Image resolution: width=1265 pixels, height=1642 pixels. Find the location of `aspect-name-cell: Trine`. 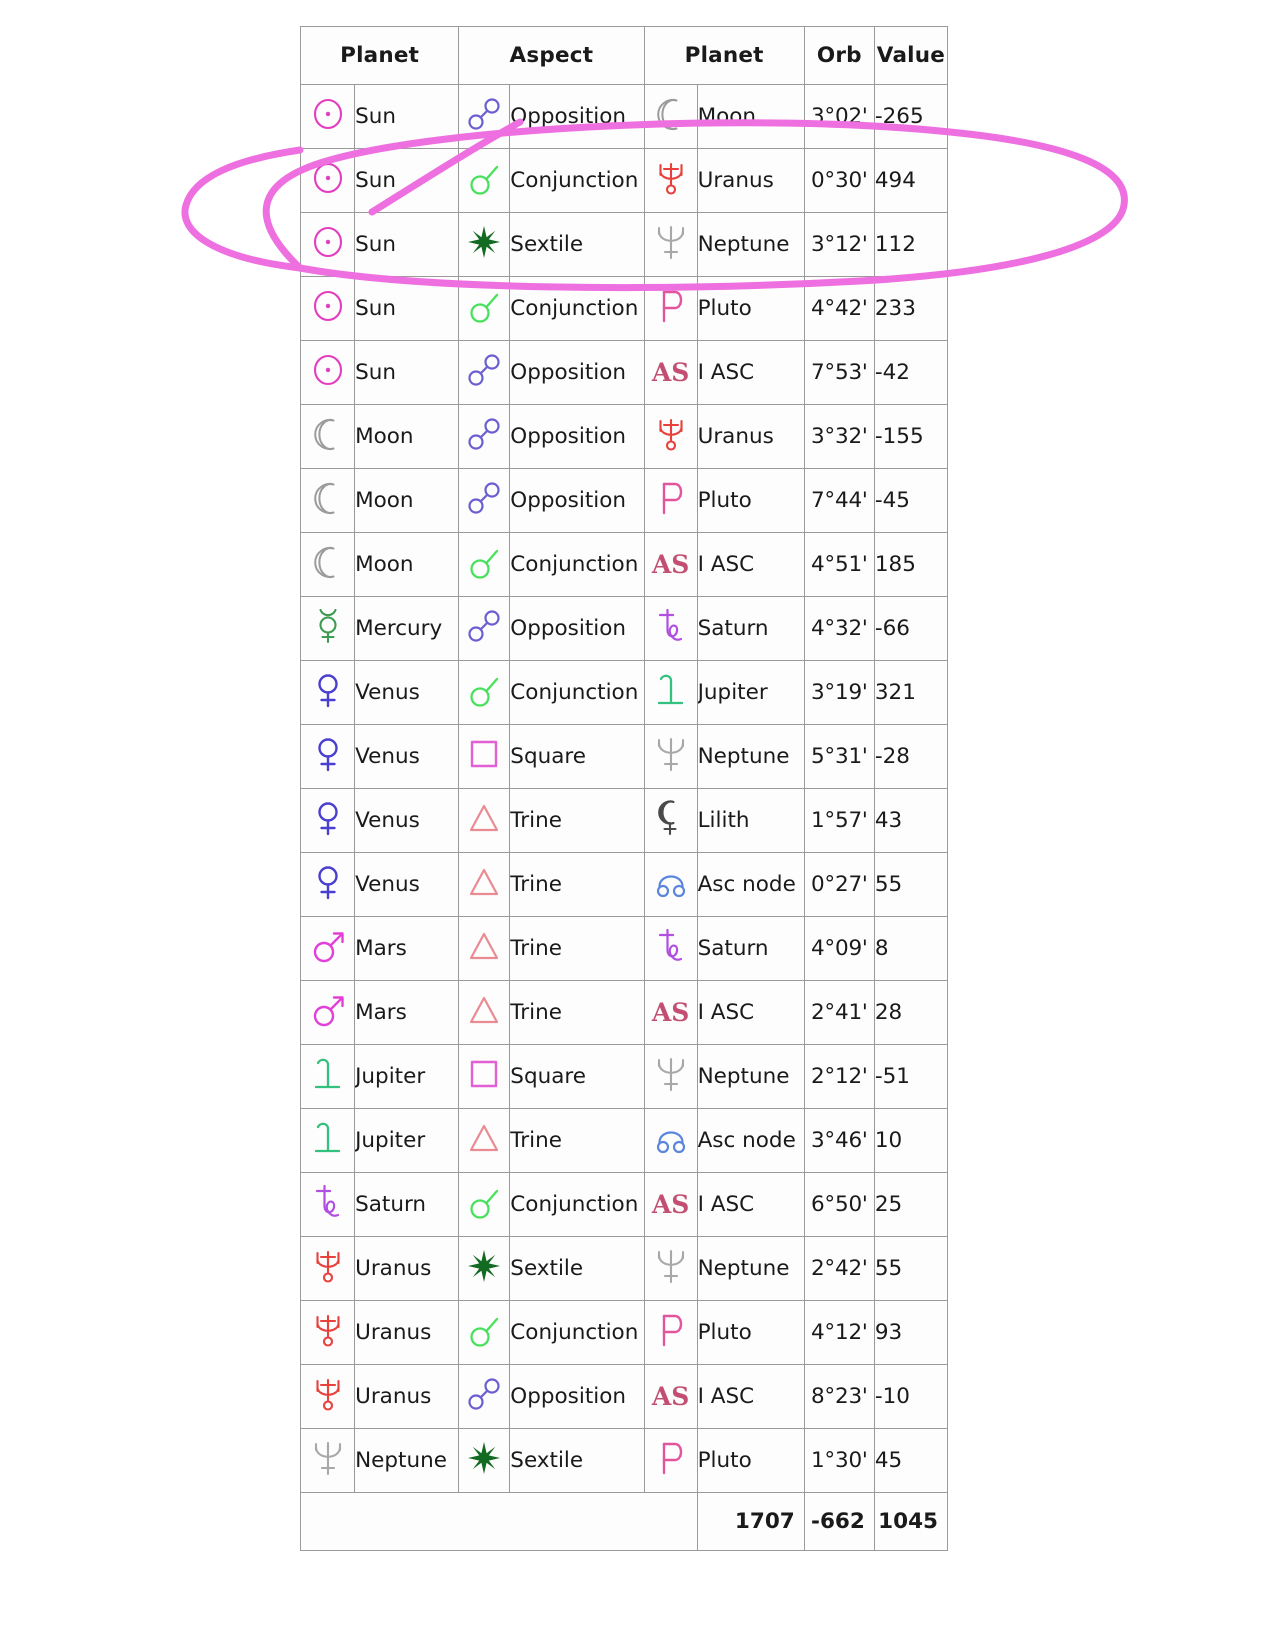

aspect-name-cell: Trine is located at coordinates (577, 820).